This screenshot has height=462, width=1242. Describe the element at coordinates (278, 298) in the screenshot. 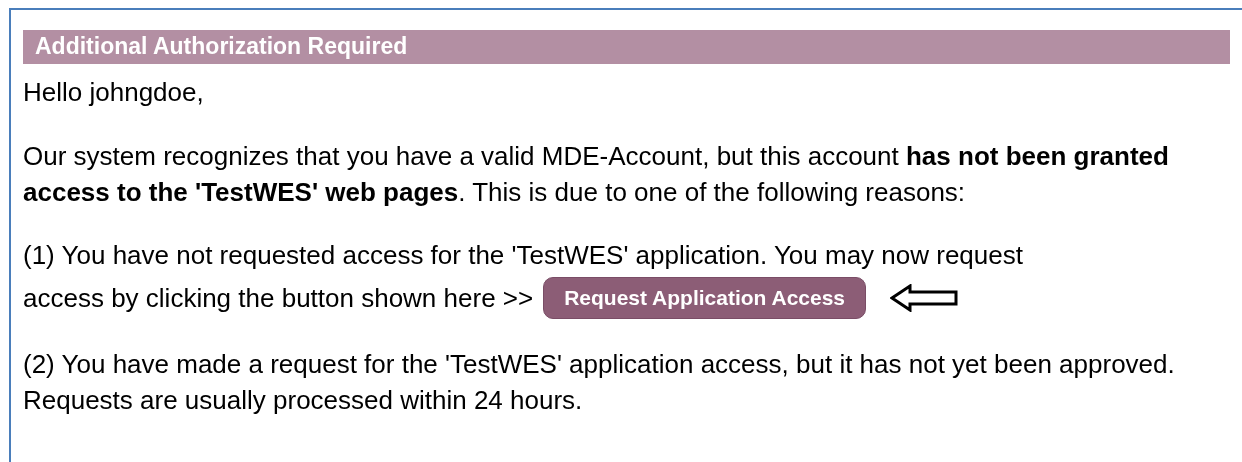

I see `message-text: access by clicking the button shown here >>` at that location.